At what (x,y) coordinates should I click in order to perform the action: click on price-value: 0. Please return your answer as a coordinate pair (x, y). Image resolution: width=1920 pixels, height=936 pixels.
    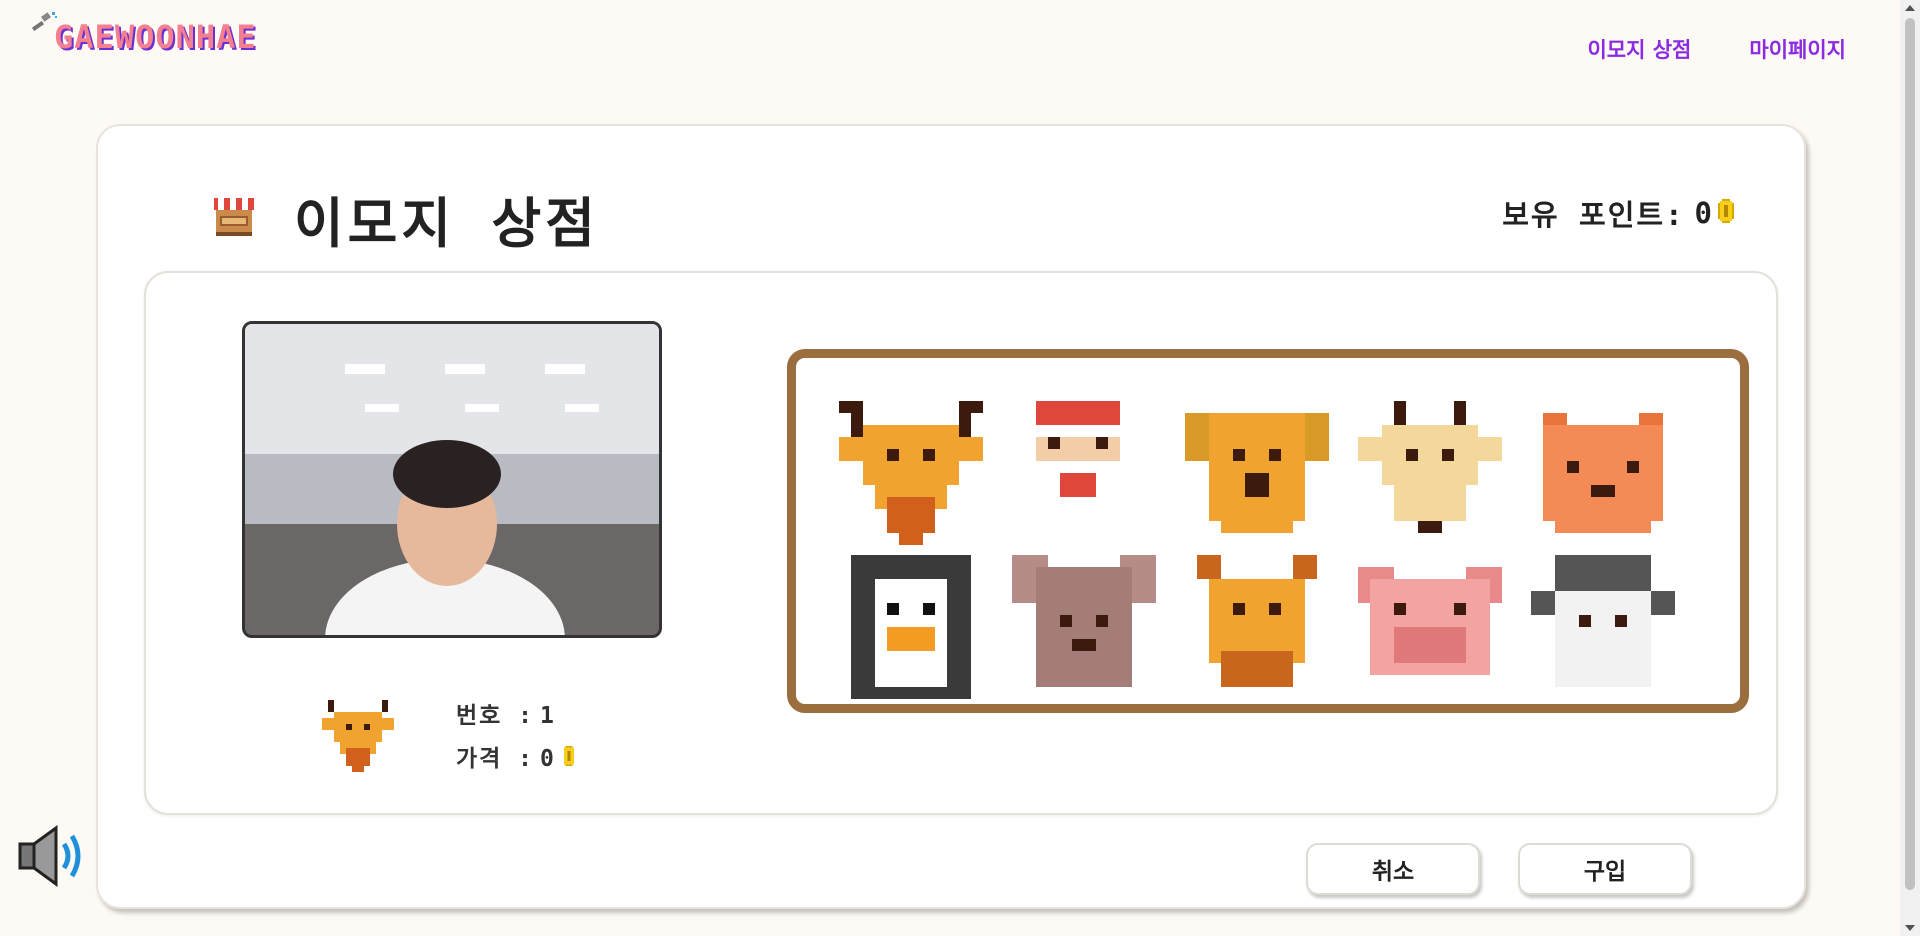
    Looking at the image, I should click on (548, 759).